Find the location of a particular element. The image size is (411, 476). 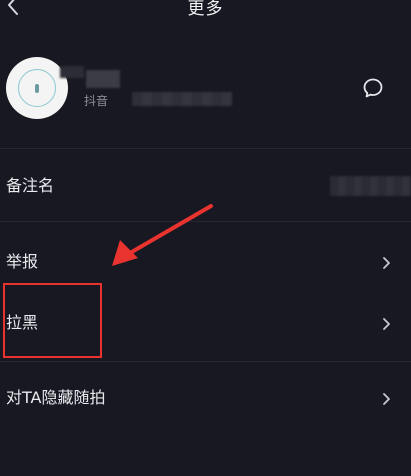

nickname-redacted-part is located at coordinates (72, 72).